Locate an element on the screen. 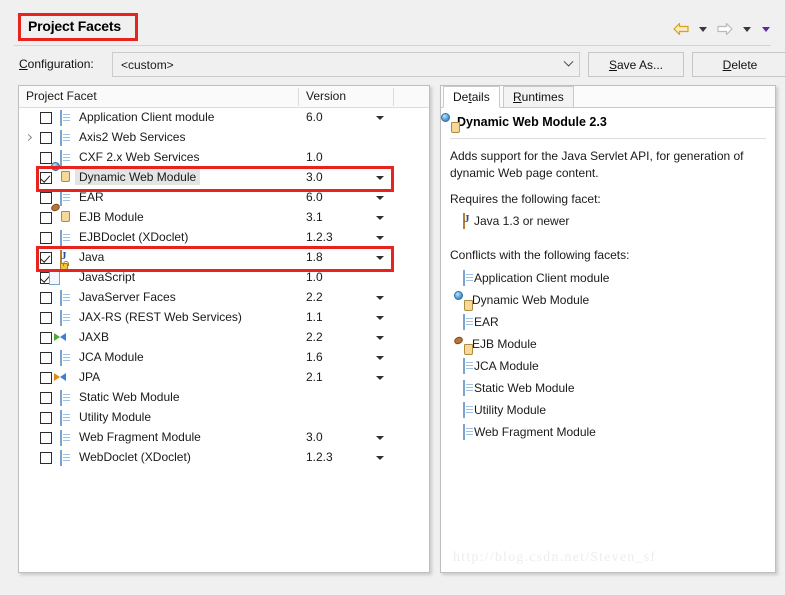  column-header-project-facet: Project Facet is located at coordinates (61, 96).